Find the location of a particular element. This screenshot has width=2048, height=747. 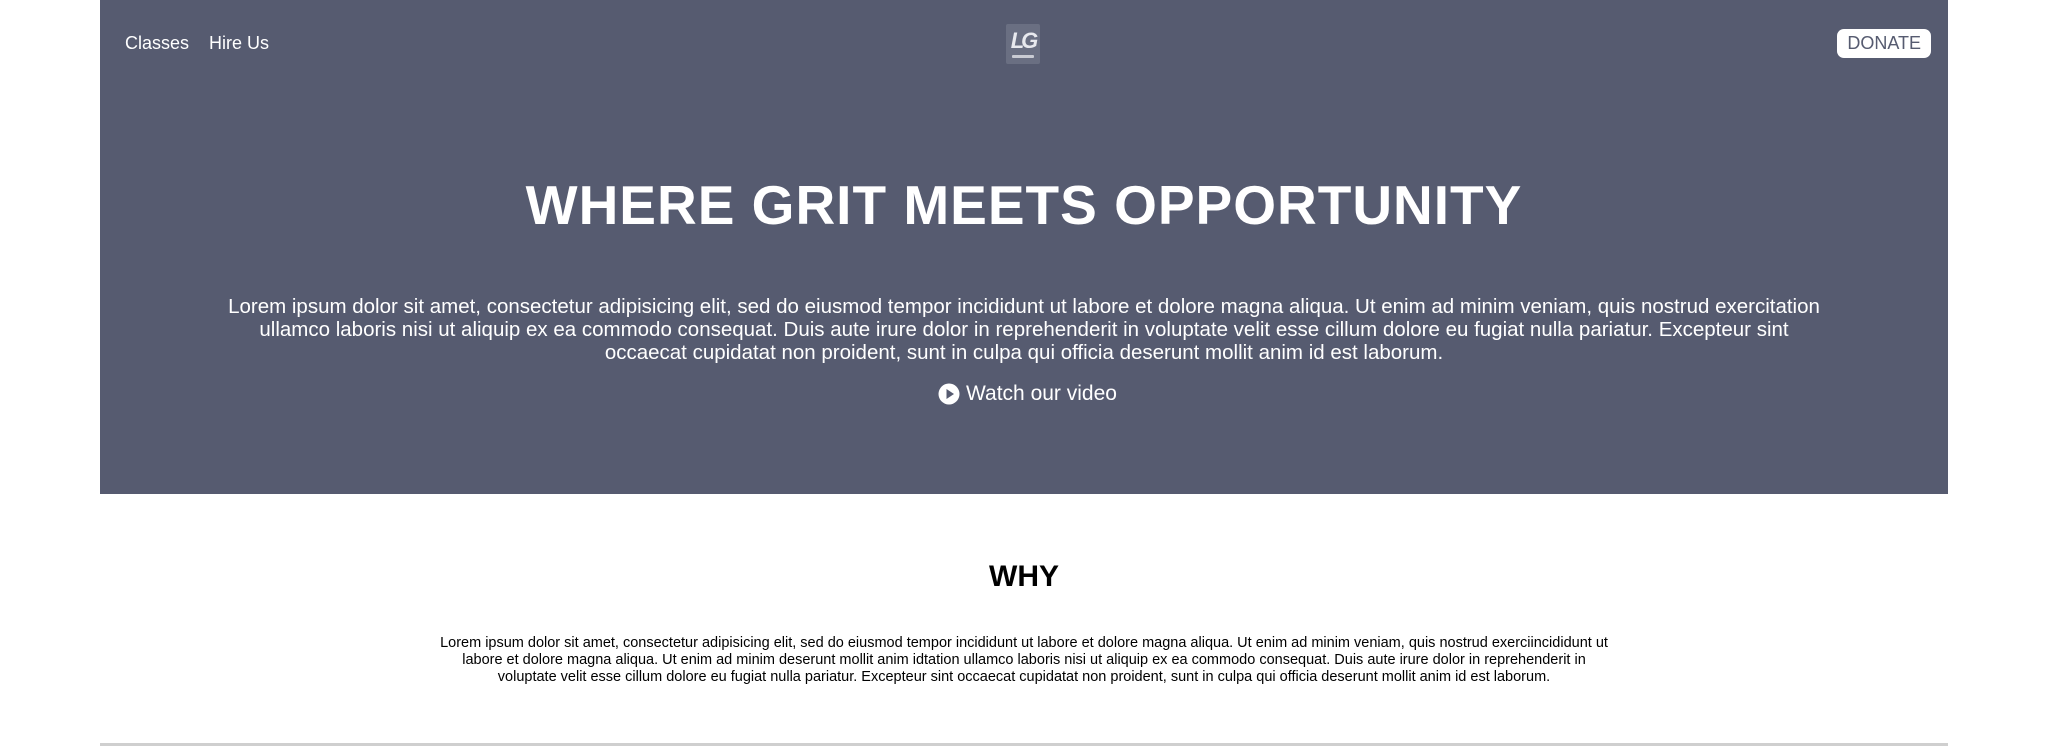

top-nav: Classes Hire Us LG DONATE is located at coordinates (1024, 44).